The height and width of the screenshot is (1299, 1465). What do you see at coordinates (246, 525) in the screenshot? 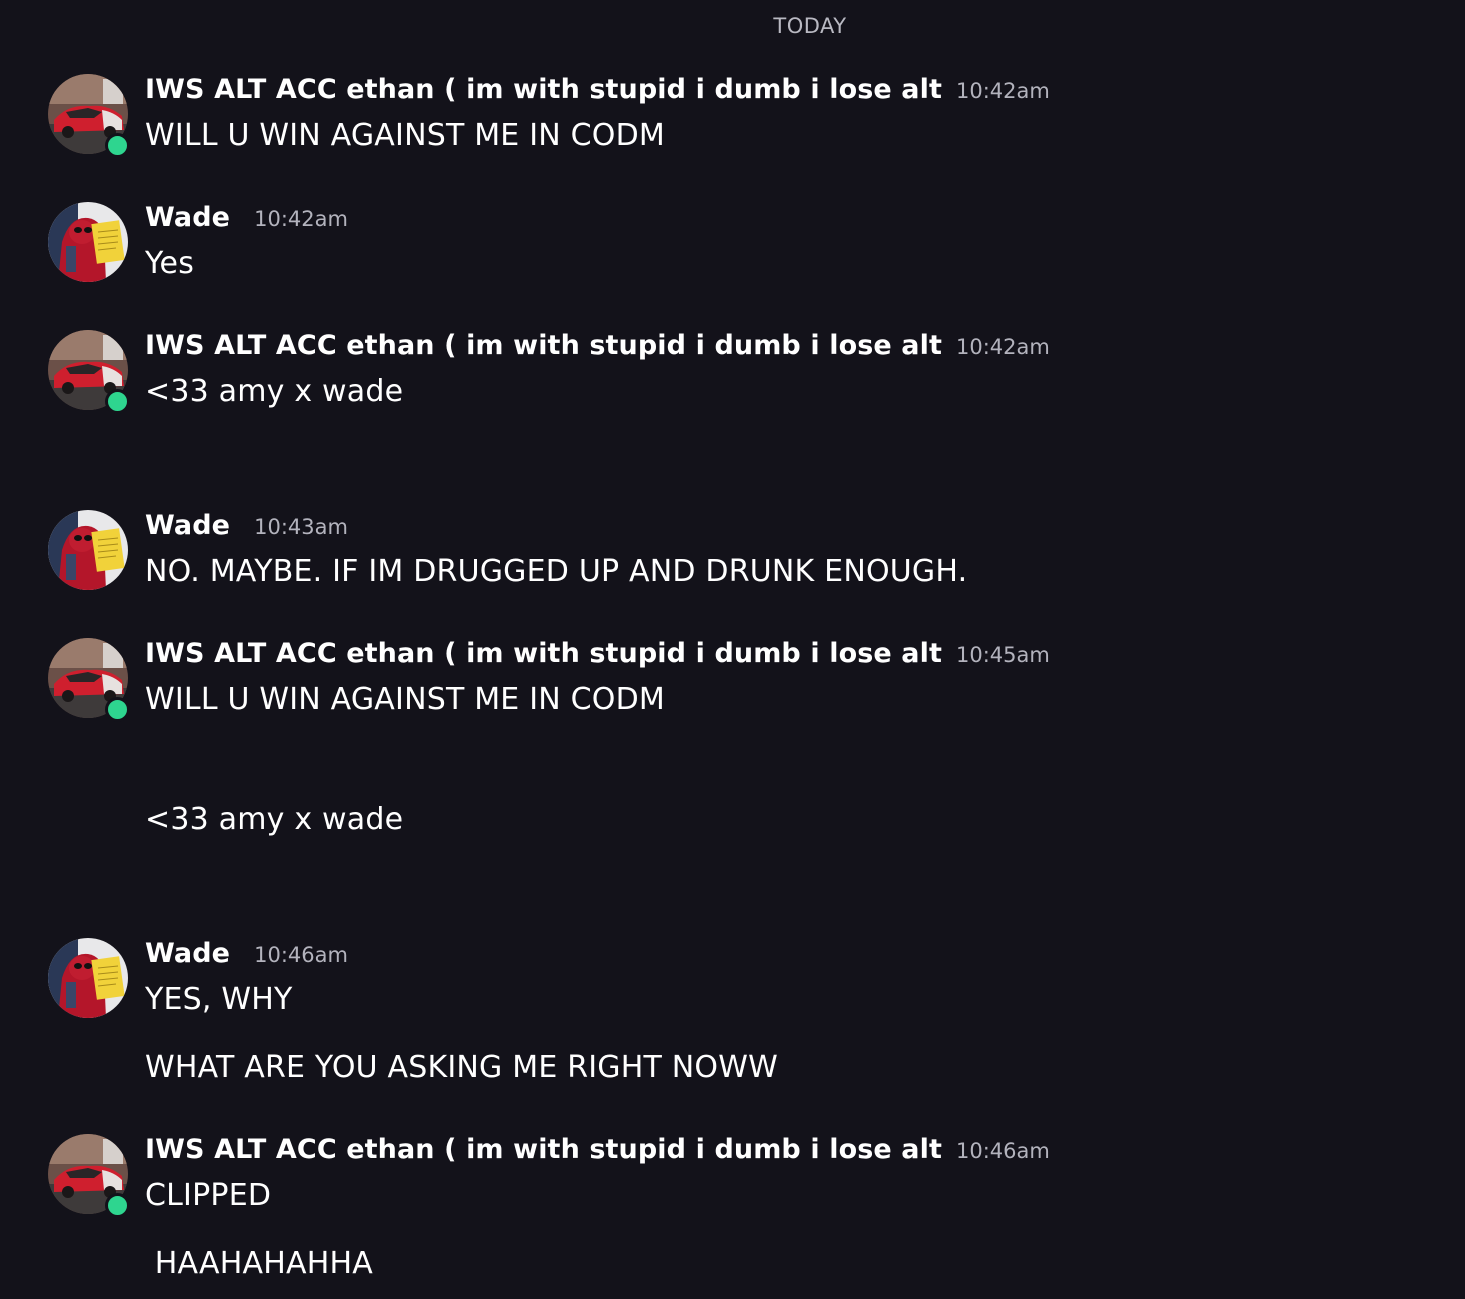
I see `message-header: Wade 10:43am` at bounding box center [246, 525].